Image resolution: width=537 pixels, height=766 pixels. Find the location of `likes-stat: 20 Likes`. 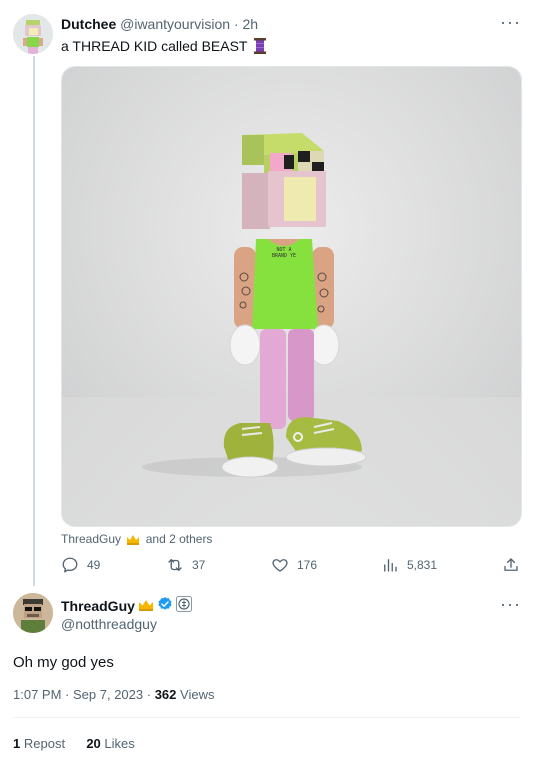

likes-stat: 20 Likes is located at coordinates (110, 743).